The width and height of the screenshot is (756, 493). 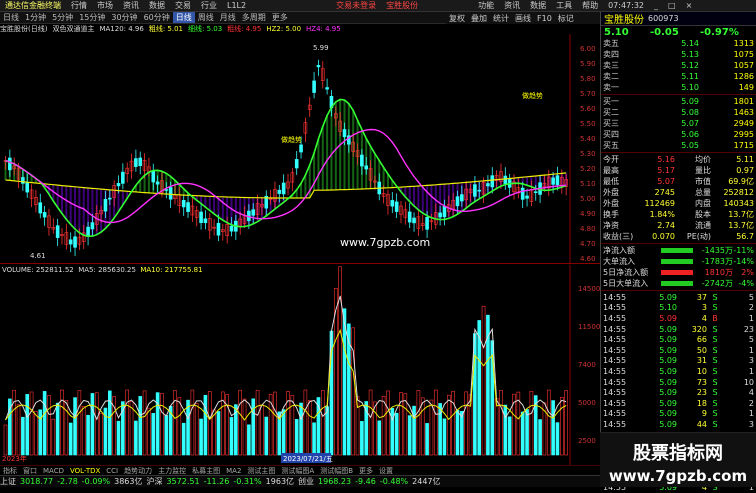 I want to click on minimize-icon: _, so click(x=656, y=5).